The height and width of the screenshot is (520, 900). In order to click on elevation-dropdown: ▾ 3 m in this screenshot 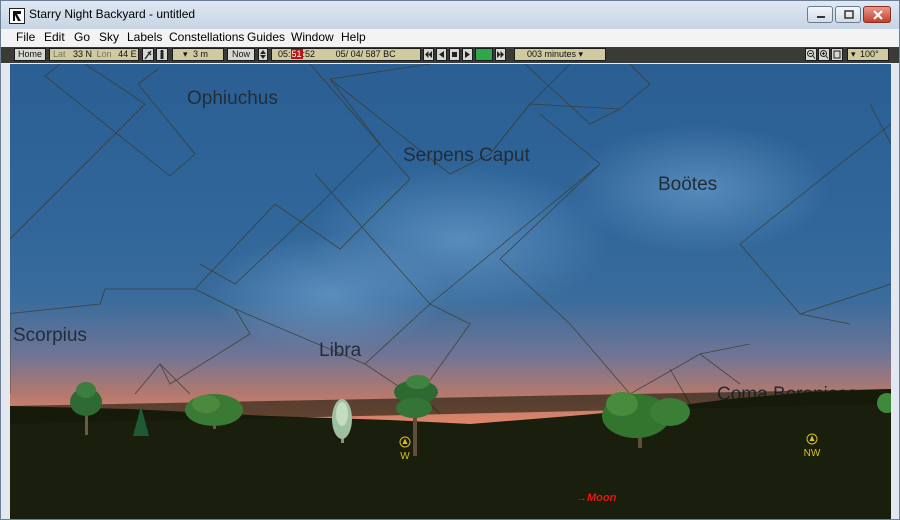, I will do `click(198, 54)`.